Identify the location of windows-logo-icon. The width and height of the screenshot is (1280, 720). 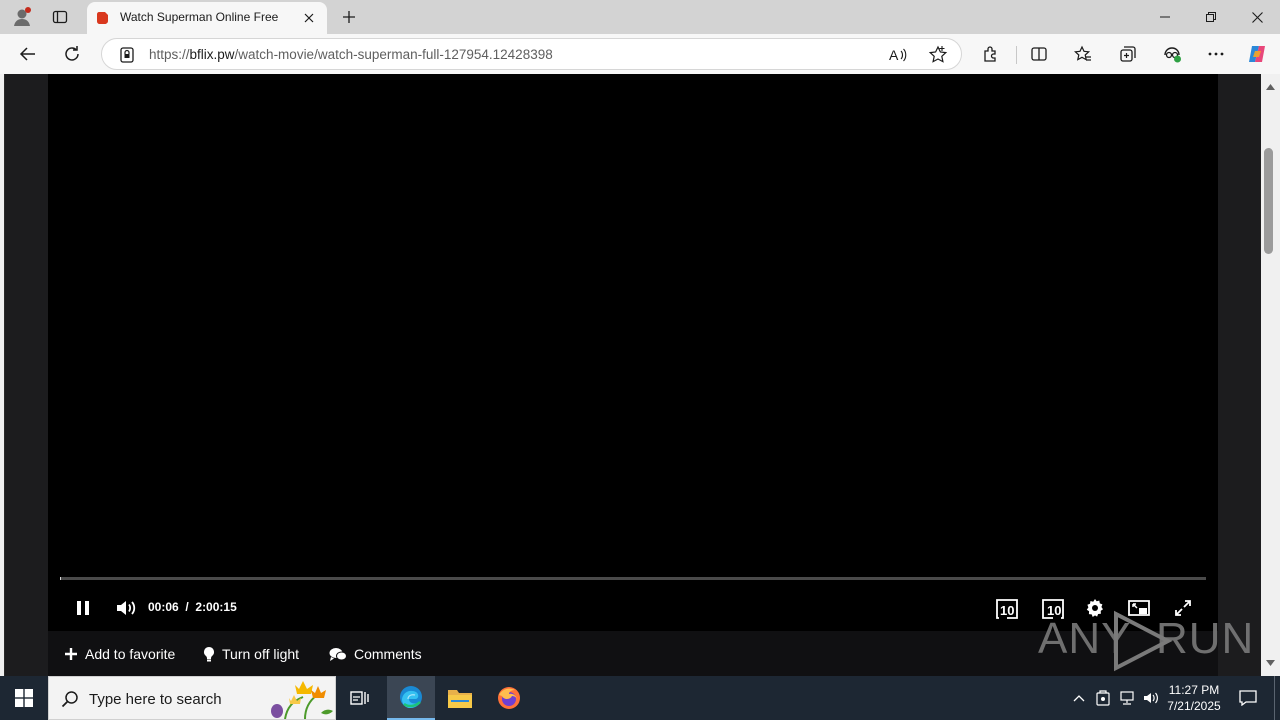
(24, 698).